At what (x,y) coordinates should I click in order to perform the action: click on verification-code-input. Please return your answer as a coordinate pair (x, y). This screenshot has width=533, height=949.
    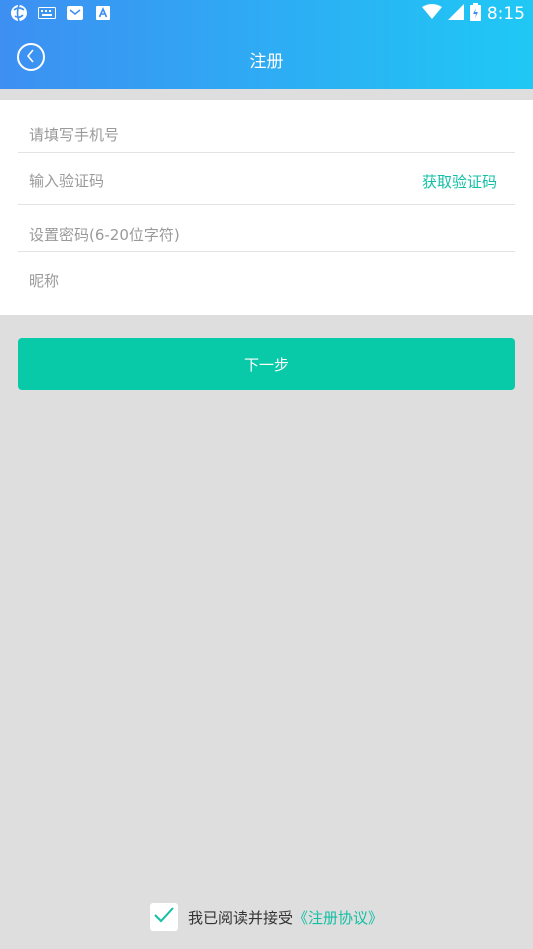
    Looking at the image, I should click on (220, 181).